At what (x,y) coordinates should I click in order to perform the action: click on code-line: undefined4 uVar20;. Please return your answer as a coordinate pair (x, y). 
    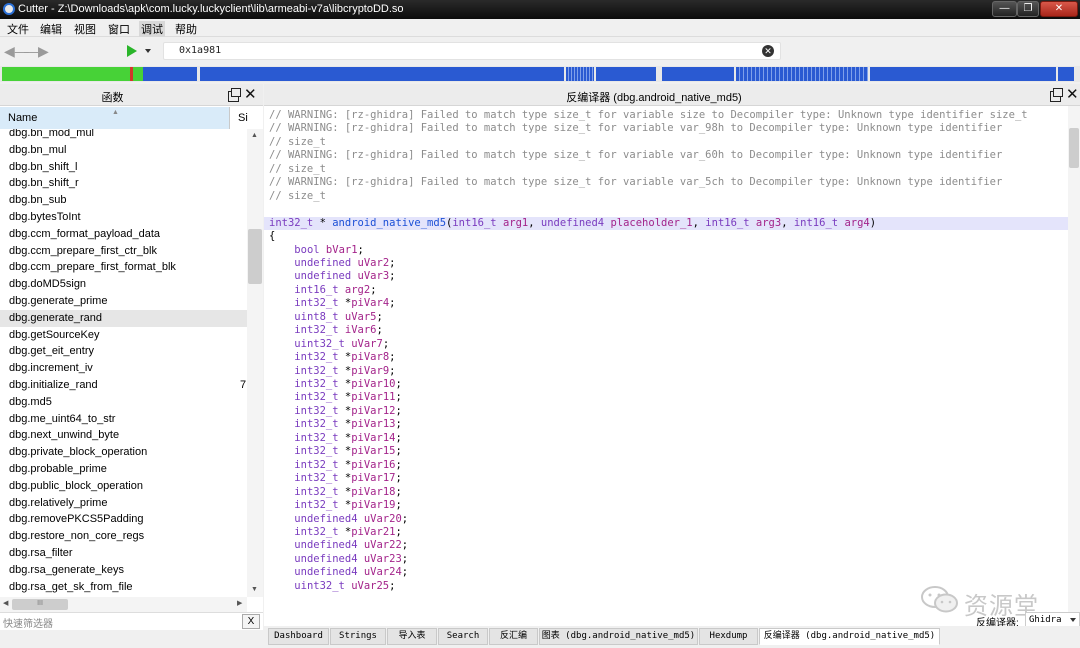
    Looking at the image, I should click on (338, 520).